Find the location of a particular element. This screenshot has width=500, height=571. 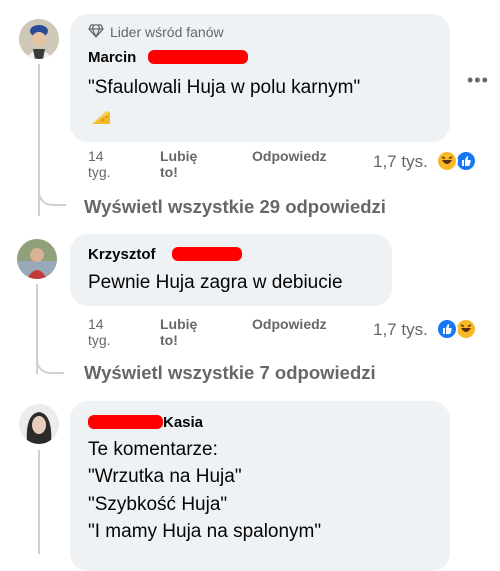

avatar-kasia is located at coordinates (39, 424).